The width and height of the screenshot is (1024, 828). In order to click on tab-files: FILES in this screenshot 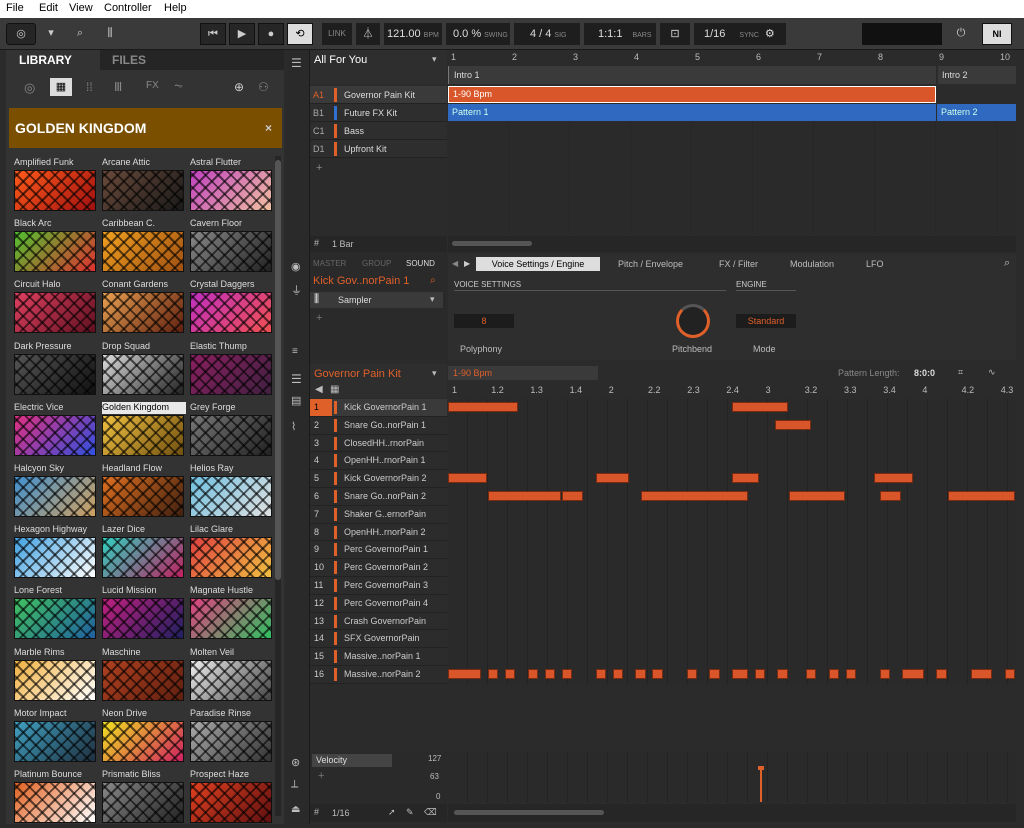, I will do `click(192, 60)`.